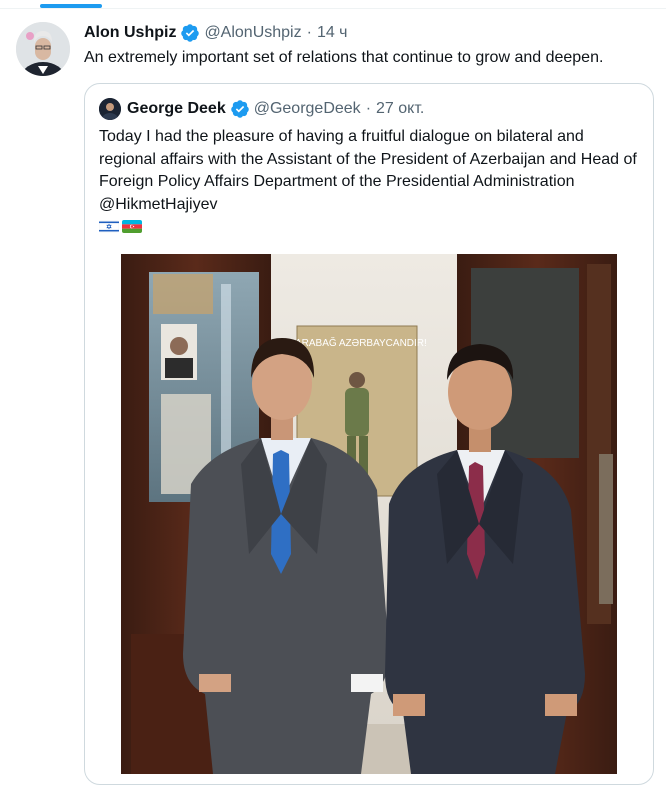  I want to click on top-strip, so click(333, 4).